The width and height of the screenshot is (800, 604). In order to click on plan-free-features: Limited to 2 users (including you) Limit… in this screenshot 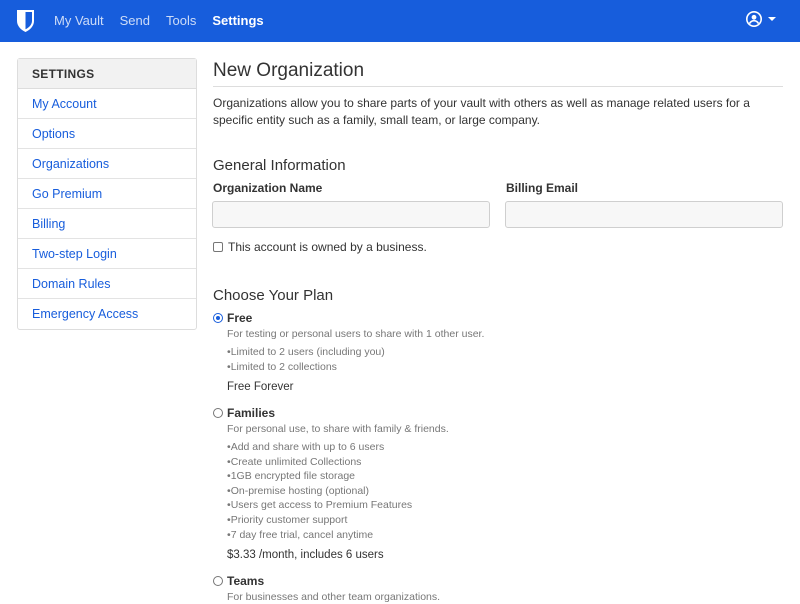, I will do `click(505, 359)`.